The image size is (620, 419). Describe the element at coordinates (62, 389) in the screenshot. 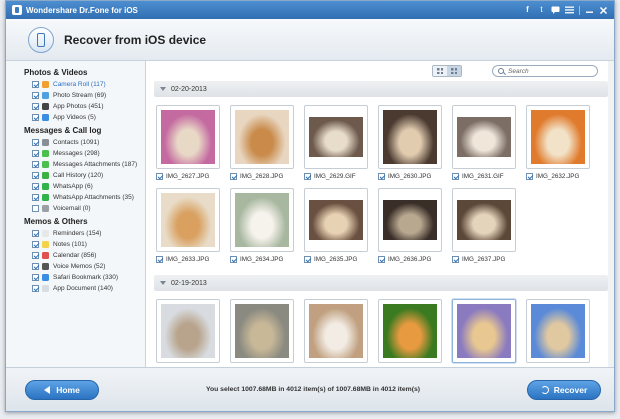

I see `home-button: Home` at that location.